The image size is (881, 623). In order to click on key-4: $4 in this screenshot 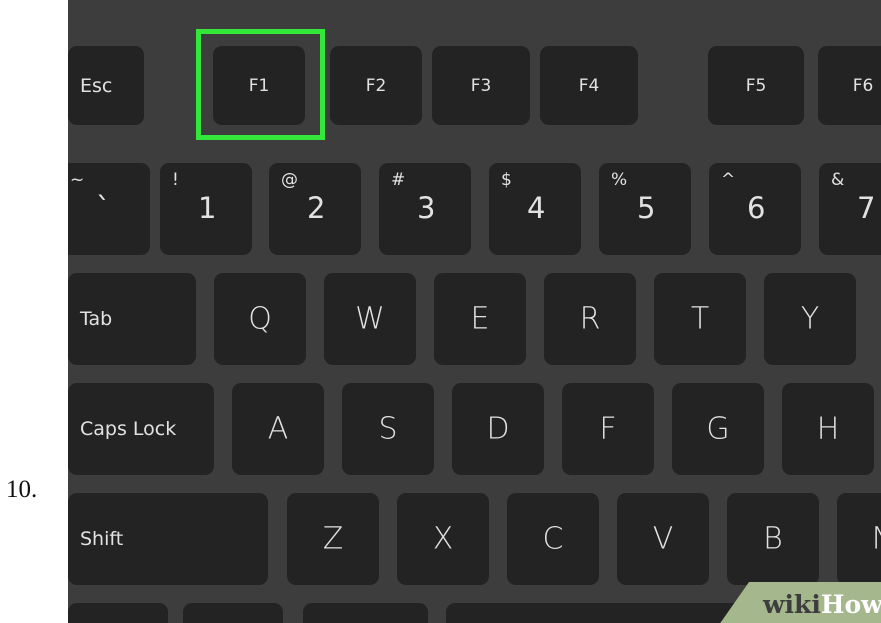, I will do `click(535, 209)`.